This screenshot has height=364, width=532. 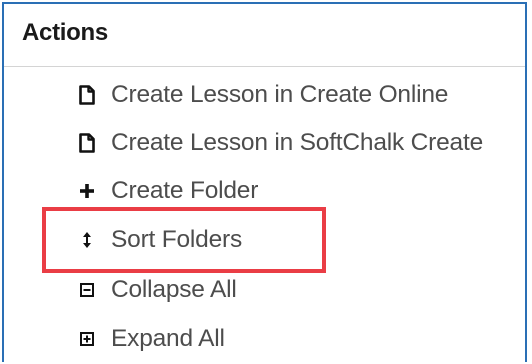 What do you see at coordinates (87, 191) in the screenshot?
I see `plus-icon` at bounding box center [87, 191].